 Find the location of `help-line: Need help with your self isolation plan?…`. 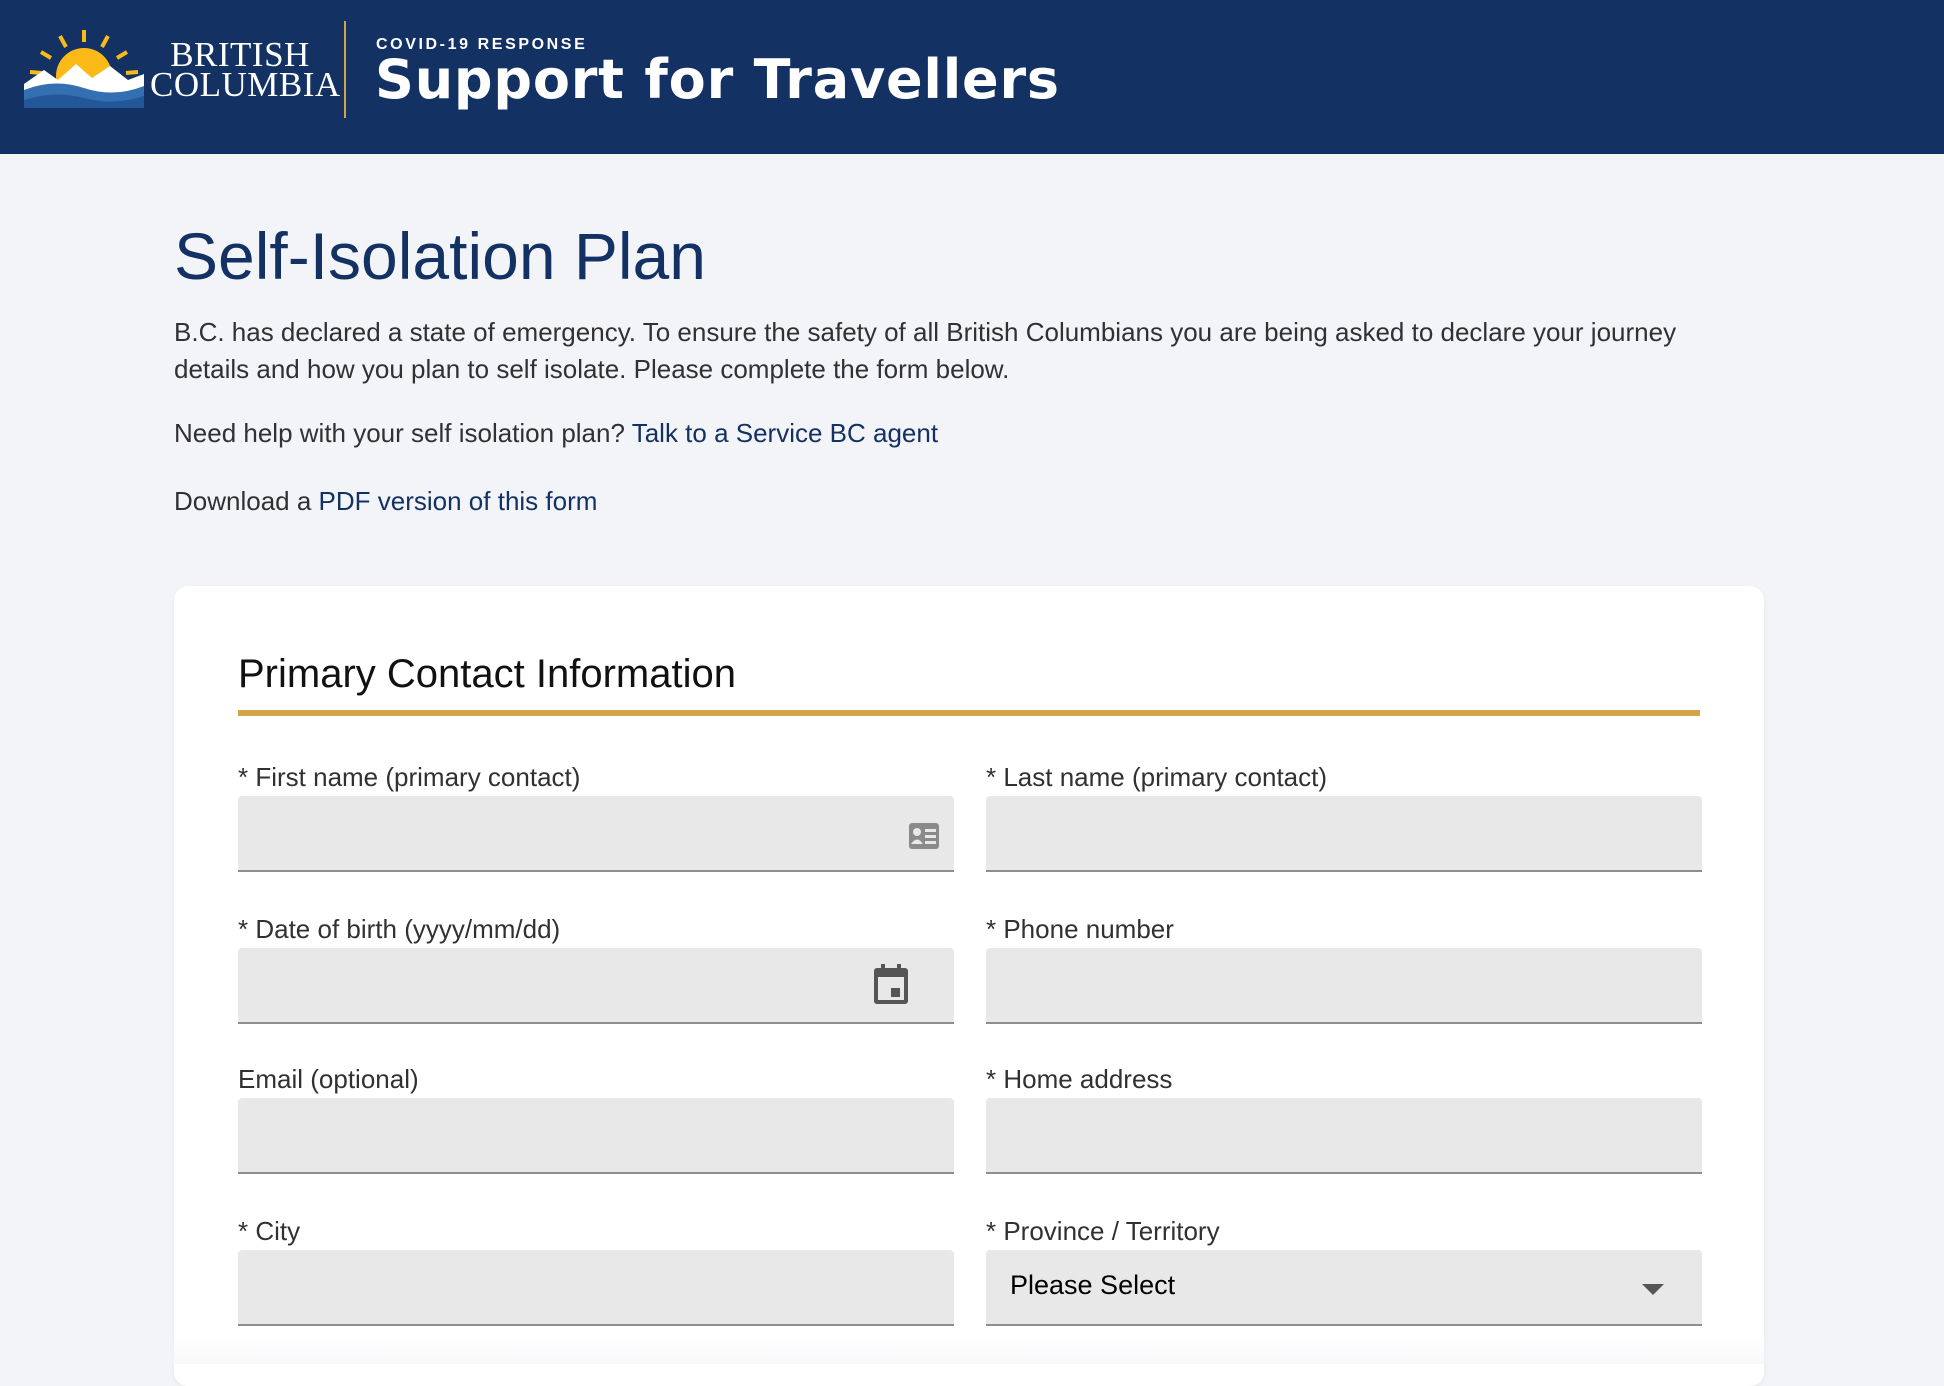

help-line: Need help with your self isolation plan?… is located at coordinates (556, 433).